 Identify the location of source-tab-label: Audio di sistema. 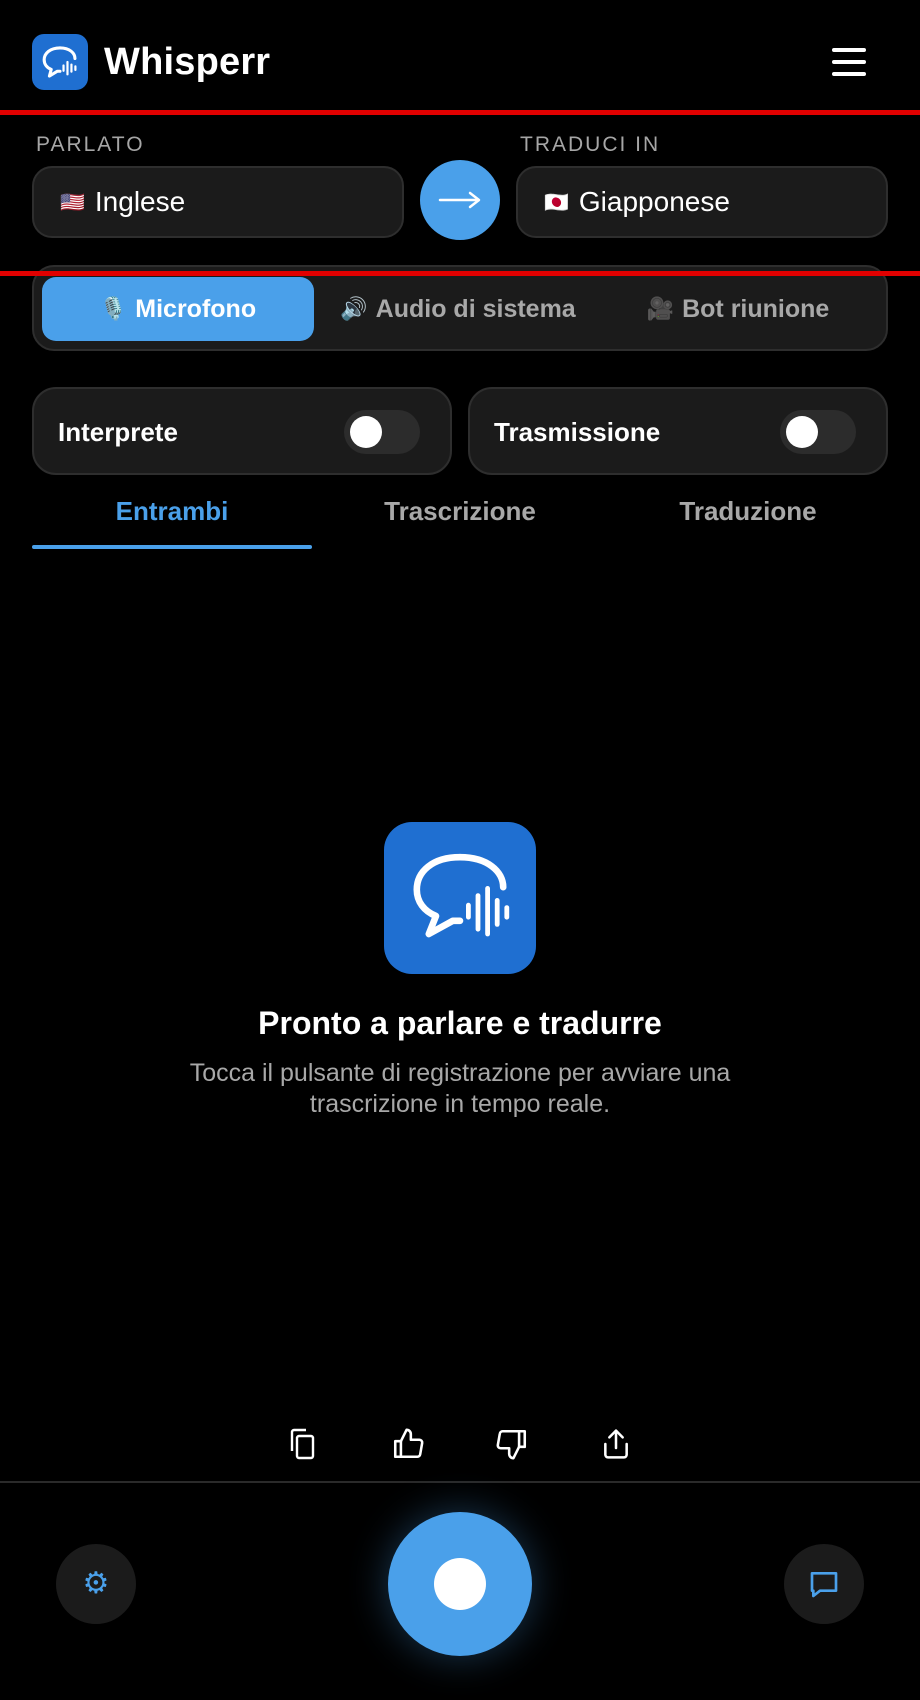
(475, 308).